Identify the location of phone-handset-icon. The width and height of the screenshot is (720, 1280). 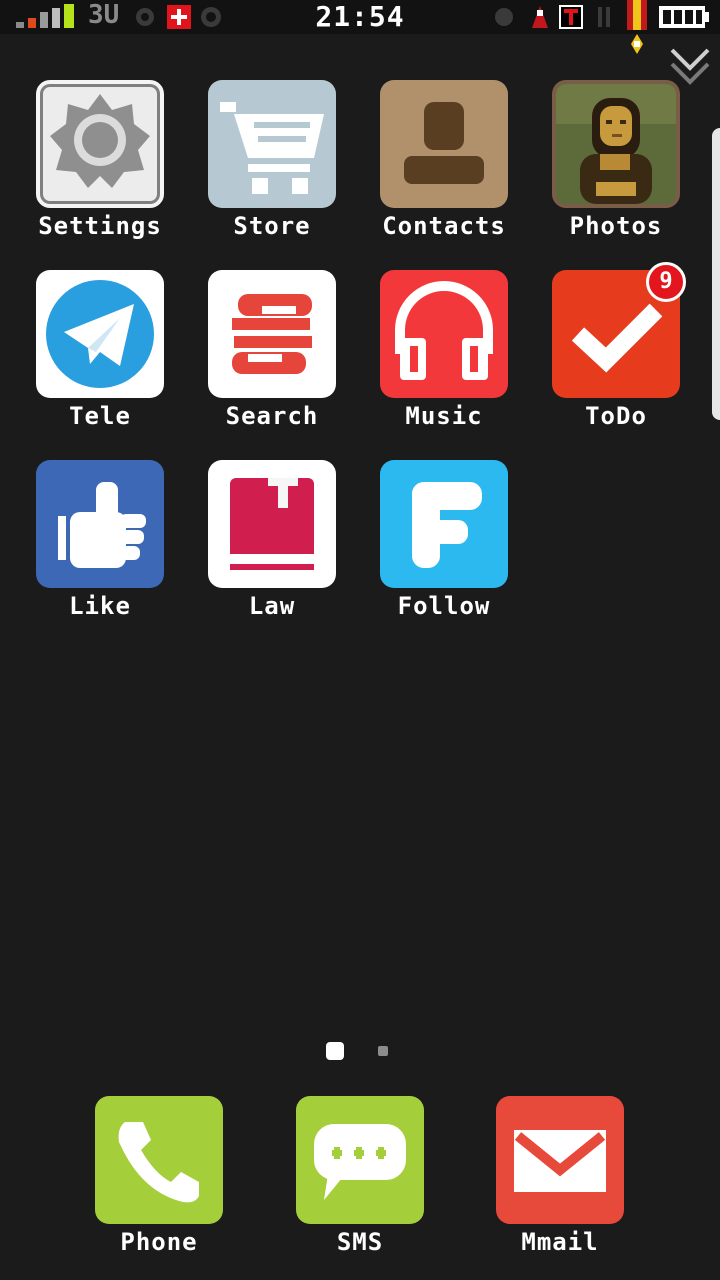
(159, 1160).